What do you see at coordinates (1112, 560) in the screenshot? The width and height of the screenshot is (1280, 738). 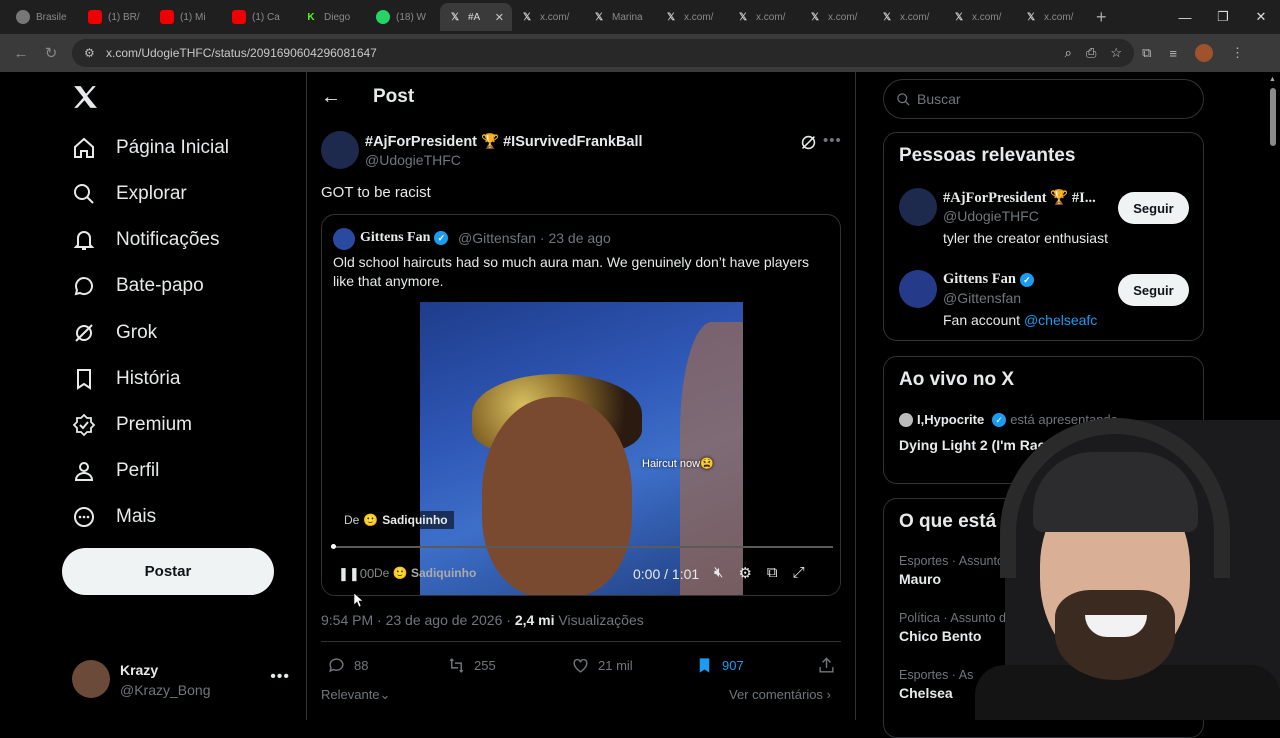 I see `webcam-overlay` at bounding box center [1112, 560].